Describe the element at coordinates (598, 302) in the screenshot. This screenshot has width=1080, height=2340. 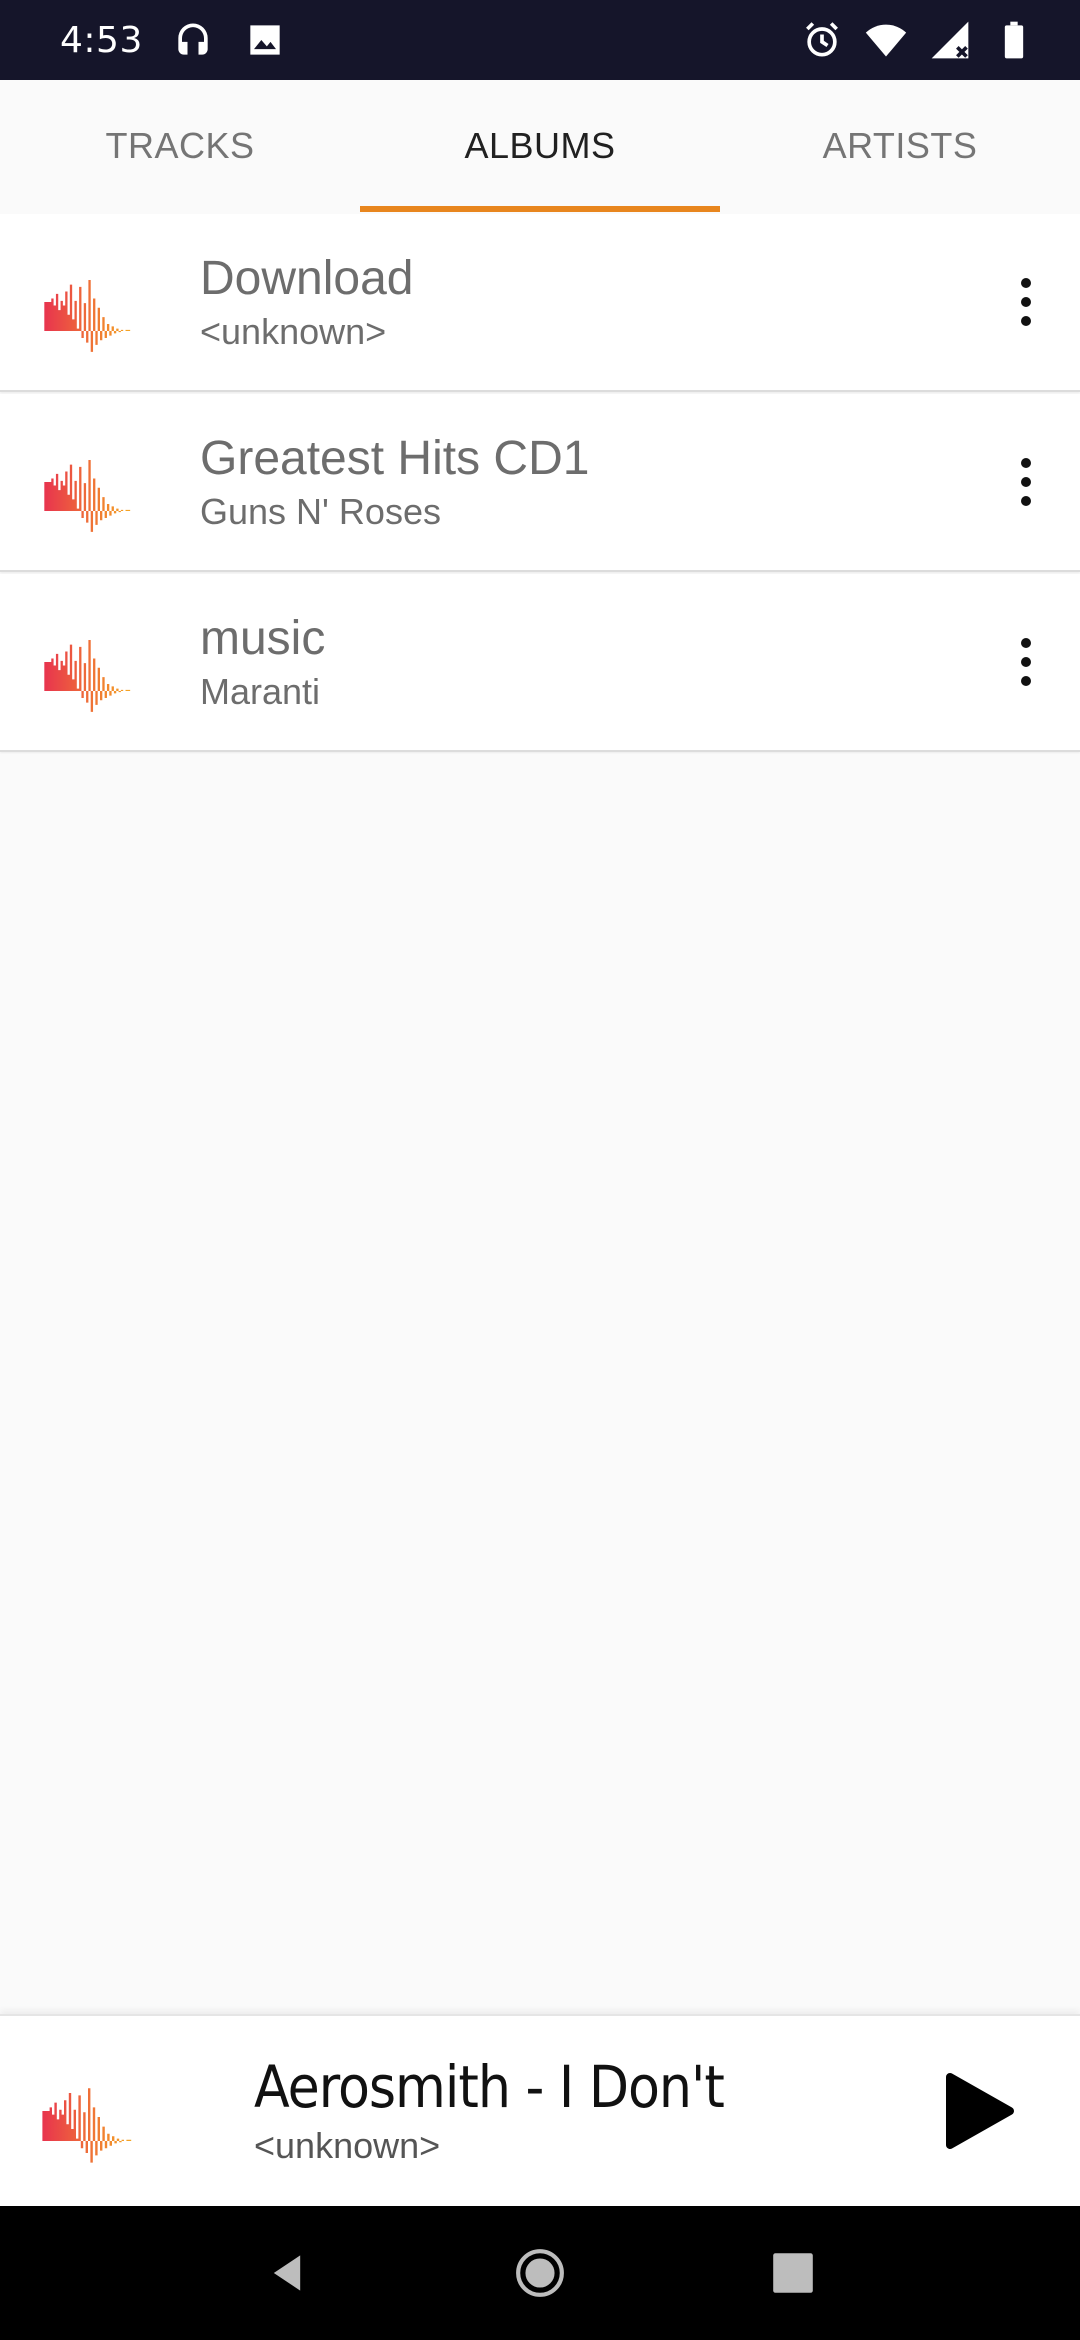
I see `album-text: Download <unknown>` at that location.